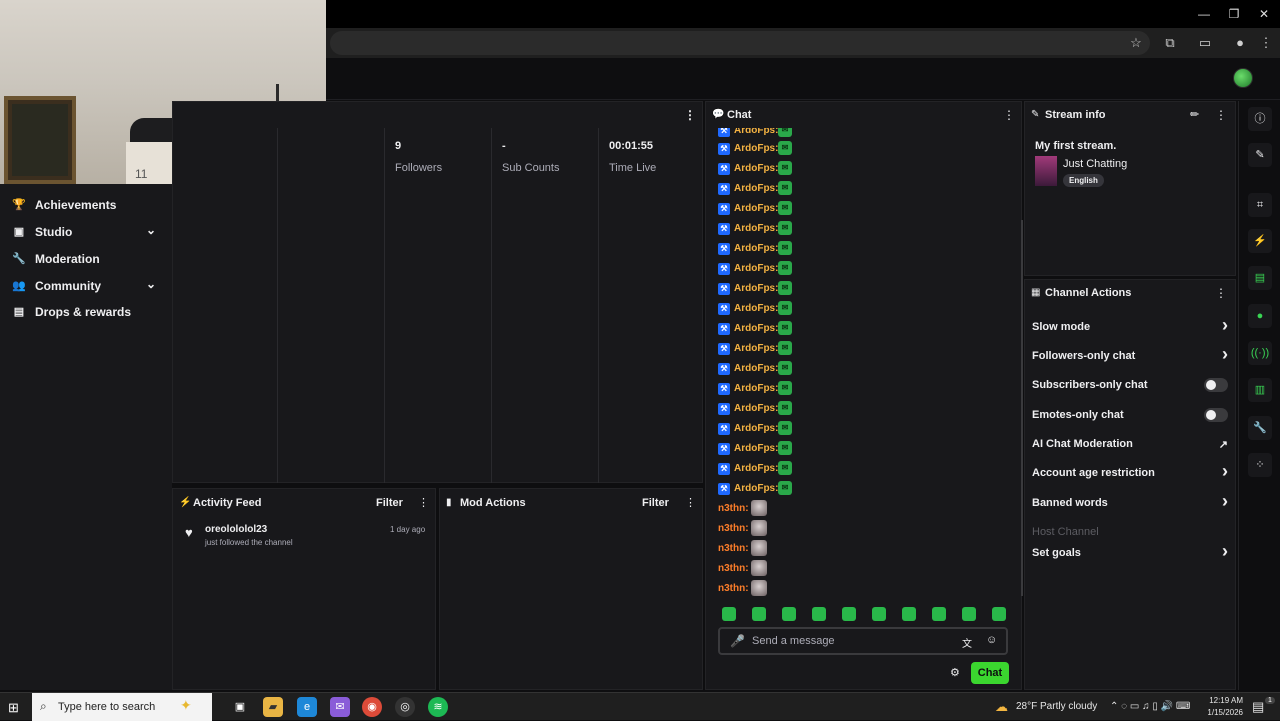 The width and height of the screenshot is (1280, 721). Describe the element at coordinates (1130, 502) in the screenshot. I see `channel-action-banned-words: Banned words ›` at that location.